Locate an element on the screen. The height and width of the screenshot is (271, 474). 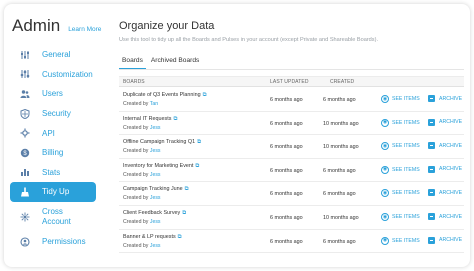
creator-link: Tan is located at coordinates (154, 104).